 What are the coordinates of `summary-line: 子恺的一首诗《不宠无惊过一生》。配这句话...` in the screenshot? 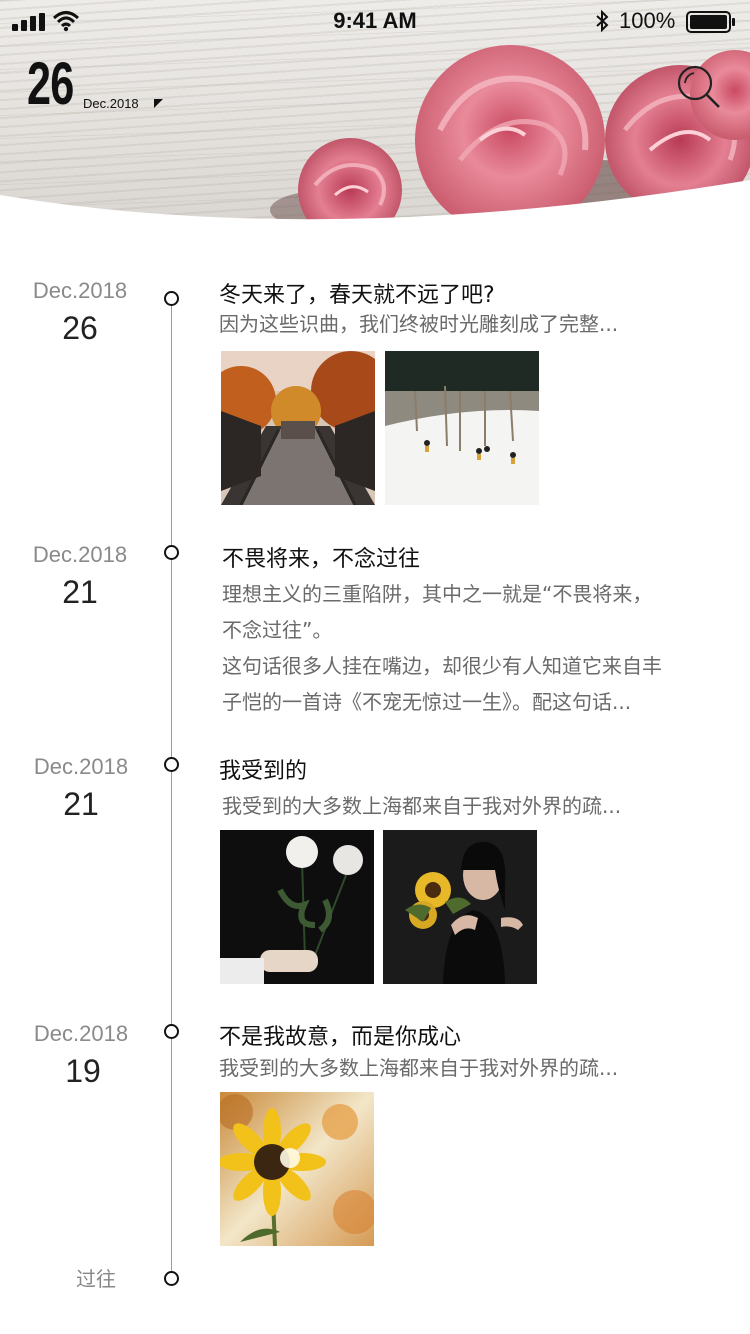 It's located at (427, 702).